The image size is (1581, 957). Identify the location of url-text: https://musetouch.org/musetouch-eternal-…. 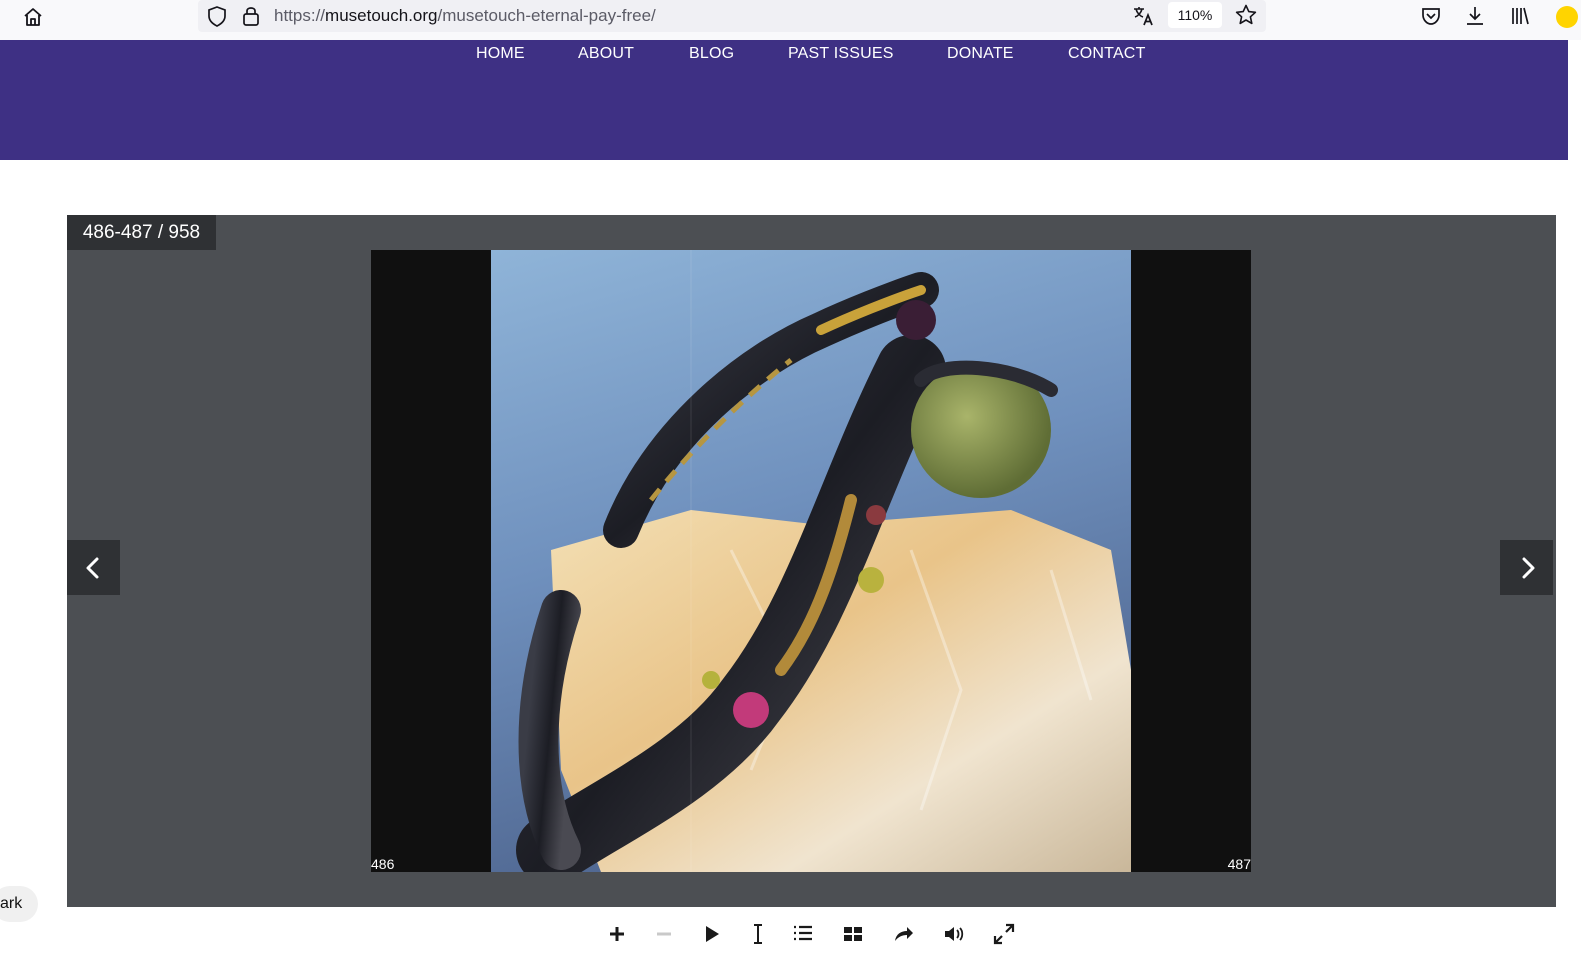
(465, 16).